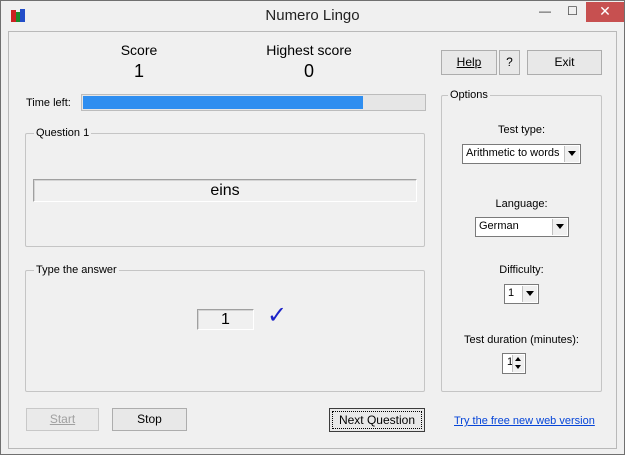  I want to click on next-question-button-label: Next Question, so click(377, 420).